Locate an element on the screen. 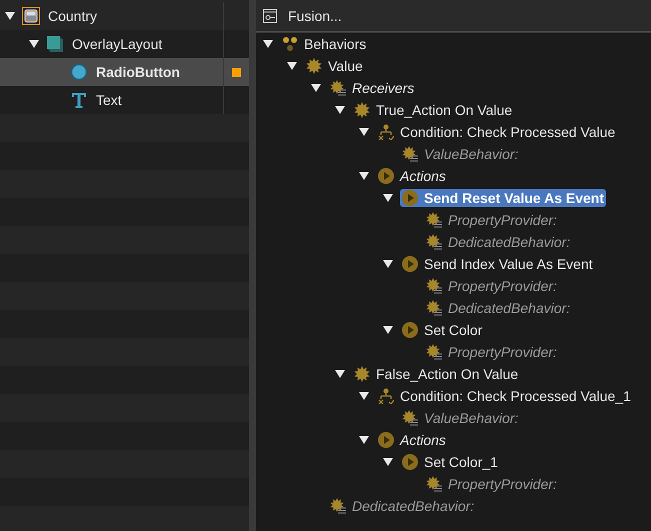 The width and height of the screenshot is (651, 531). window-icon is located at coordinates (31, 16).